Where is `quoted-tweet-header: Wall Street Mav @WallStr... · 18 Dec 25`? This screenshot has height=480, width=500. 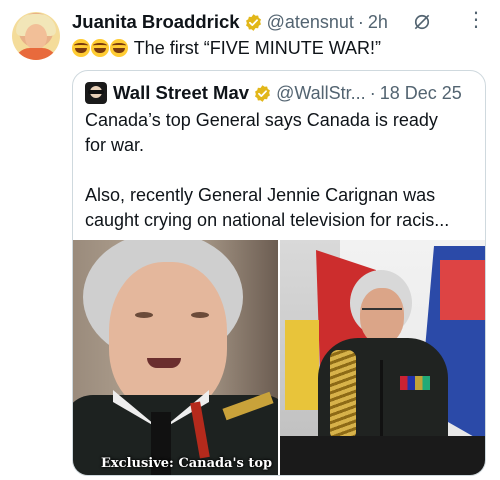 quoted-tweet-header: Wall Street Mav @WallStr... · 18 Dec 25 is located at coordinates (280, 93).